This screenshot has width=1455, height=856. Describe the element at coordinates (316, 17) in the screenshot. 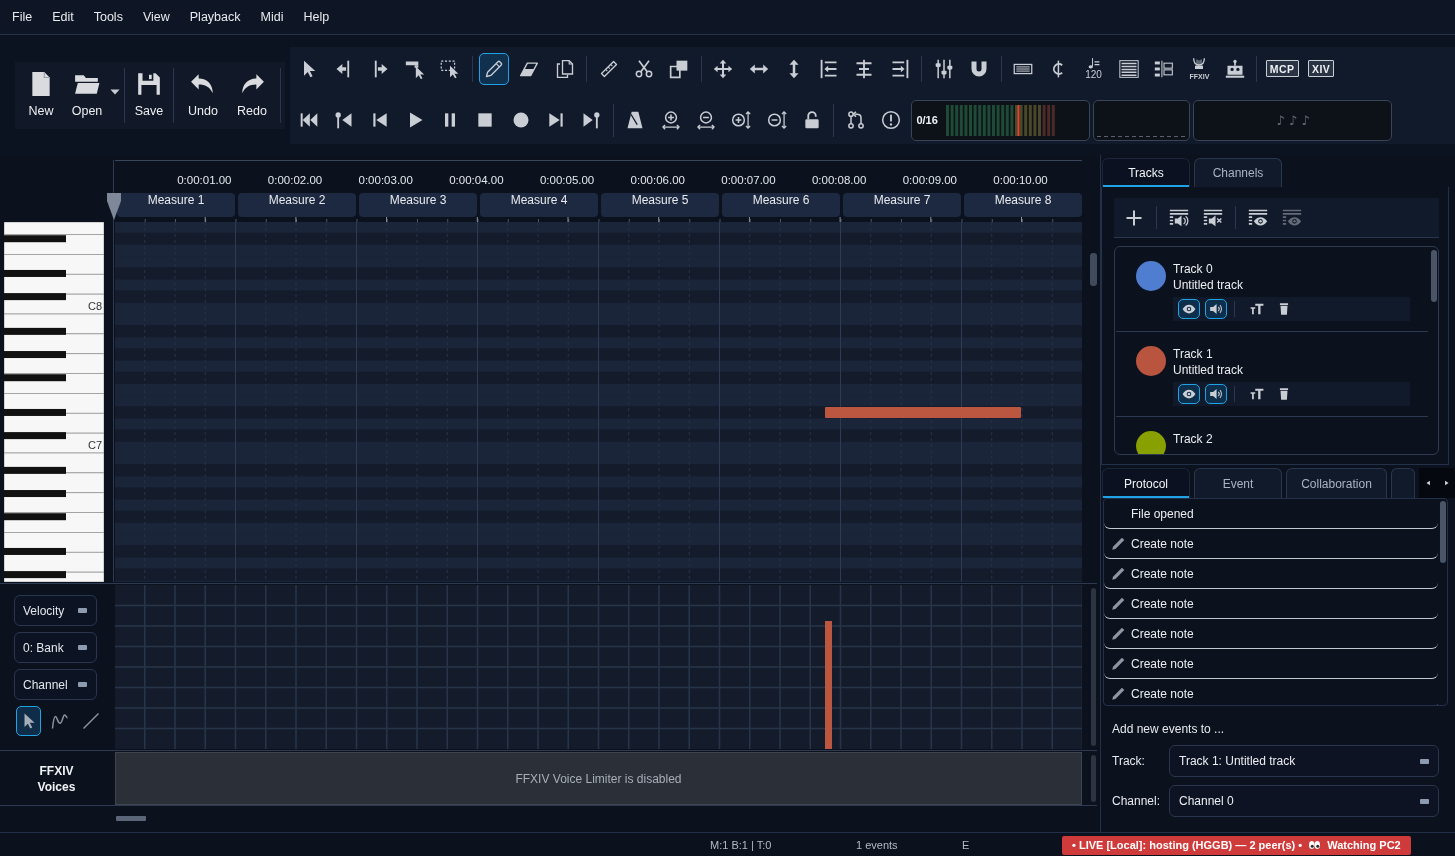

I see `menu-item: Help` at that location.